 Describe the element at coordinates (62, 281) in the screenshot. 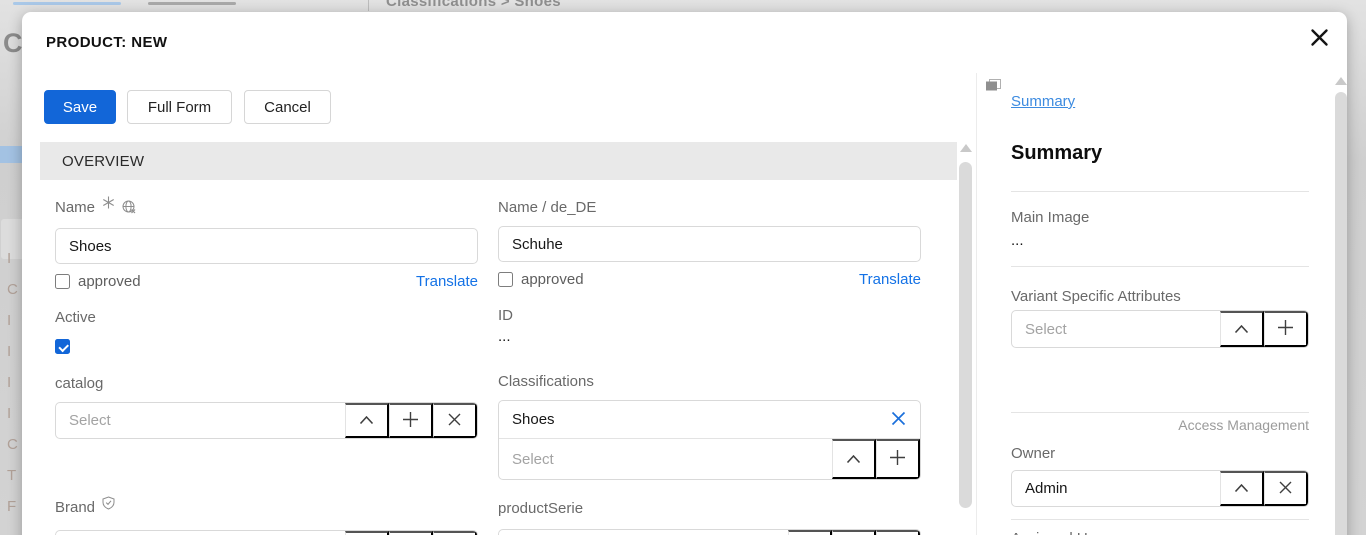

I see `approved-checkbox` at that location.